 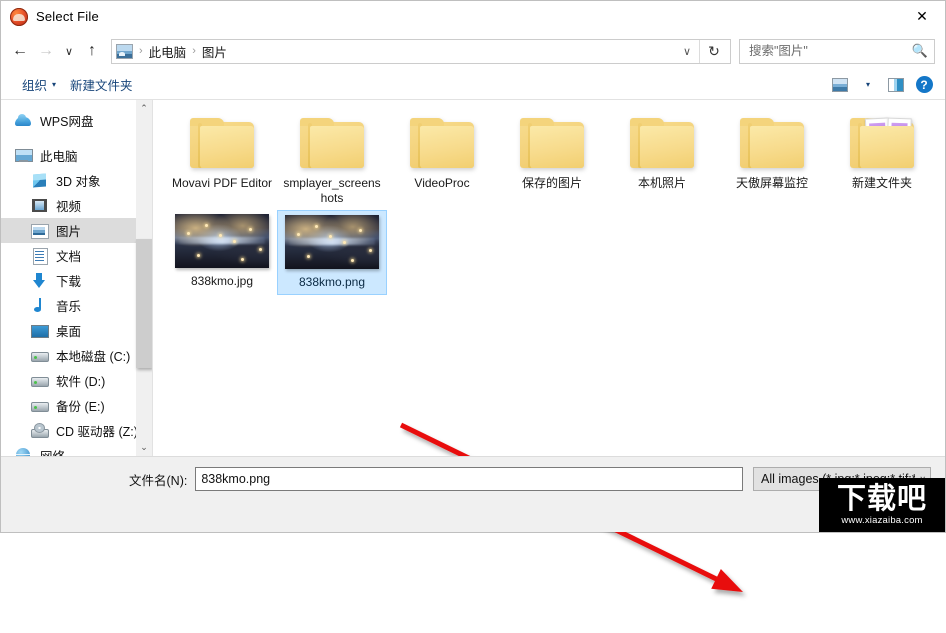 What do you see at coordinates (93, 357) in the screenshot?
I see `sidebar-item-label: 本地磁盘 (C:)` at bounding box center [93, 357].